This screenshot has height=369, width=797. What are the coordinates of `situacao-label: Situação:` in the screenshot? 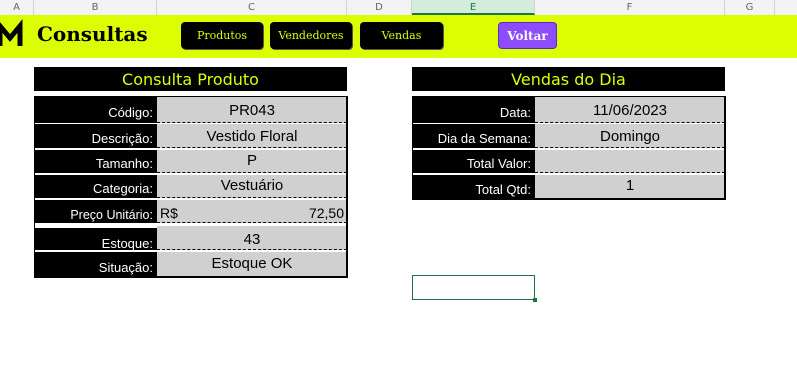 It's located at (95, 264).